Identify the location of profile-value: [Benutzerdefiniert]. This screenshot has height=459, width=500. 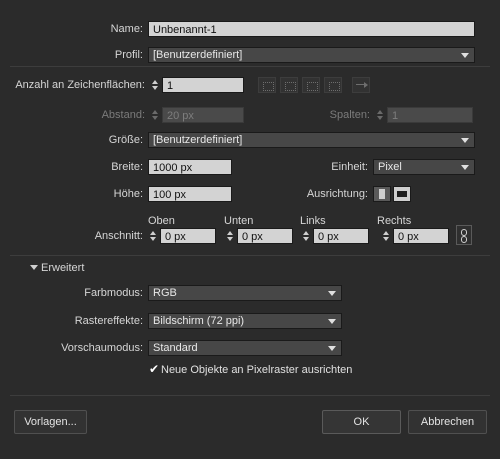
(198, 55).